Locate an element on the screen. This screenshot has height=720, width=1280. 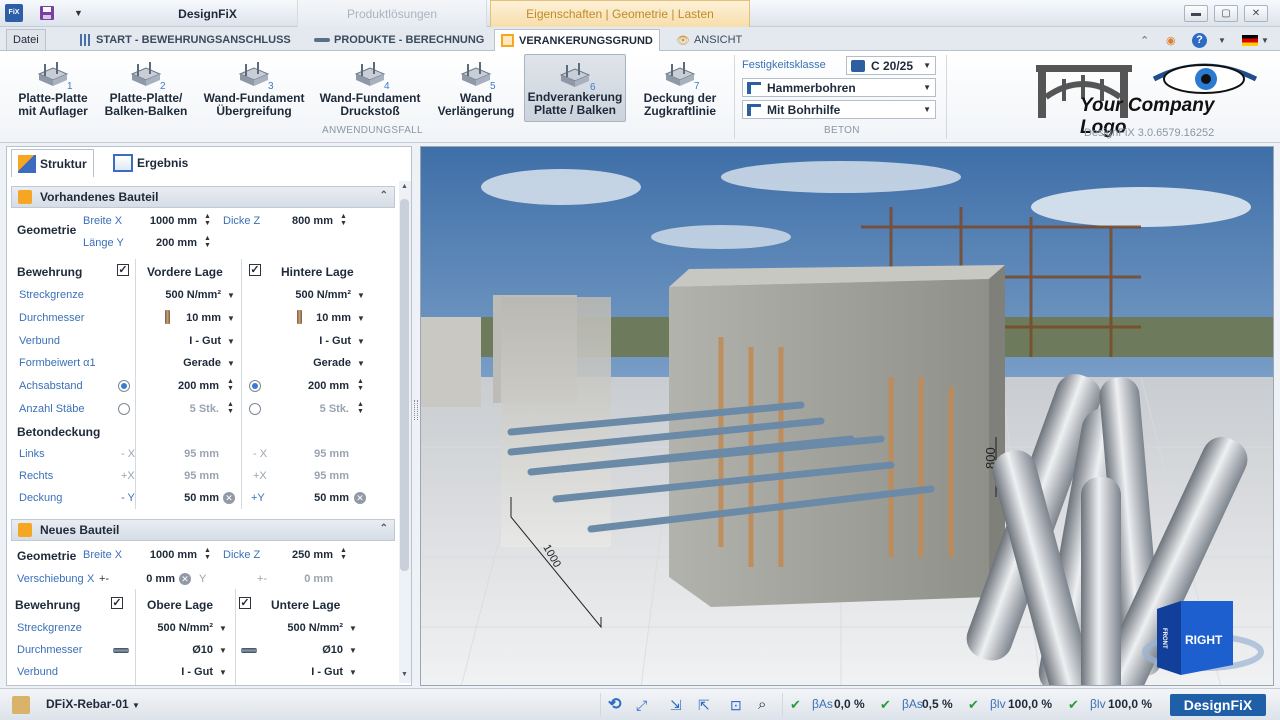
case-button-7: 7 Deckung der Zugkraftlinie is located at coordinates (680, 88).